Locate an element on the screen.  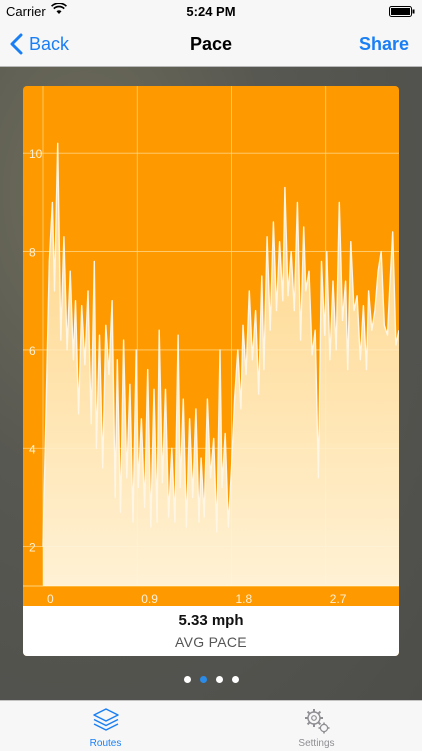
tab-routes: Routes is located at coordinates (105, 726).